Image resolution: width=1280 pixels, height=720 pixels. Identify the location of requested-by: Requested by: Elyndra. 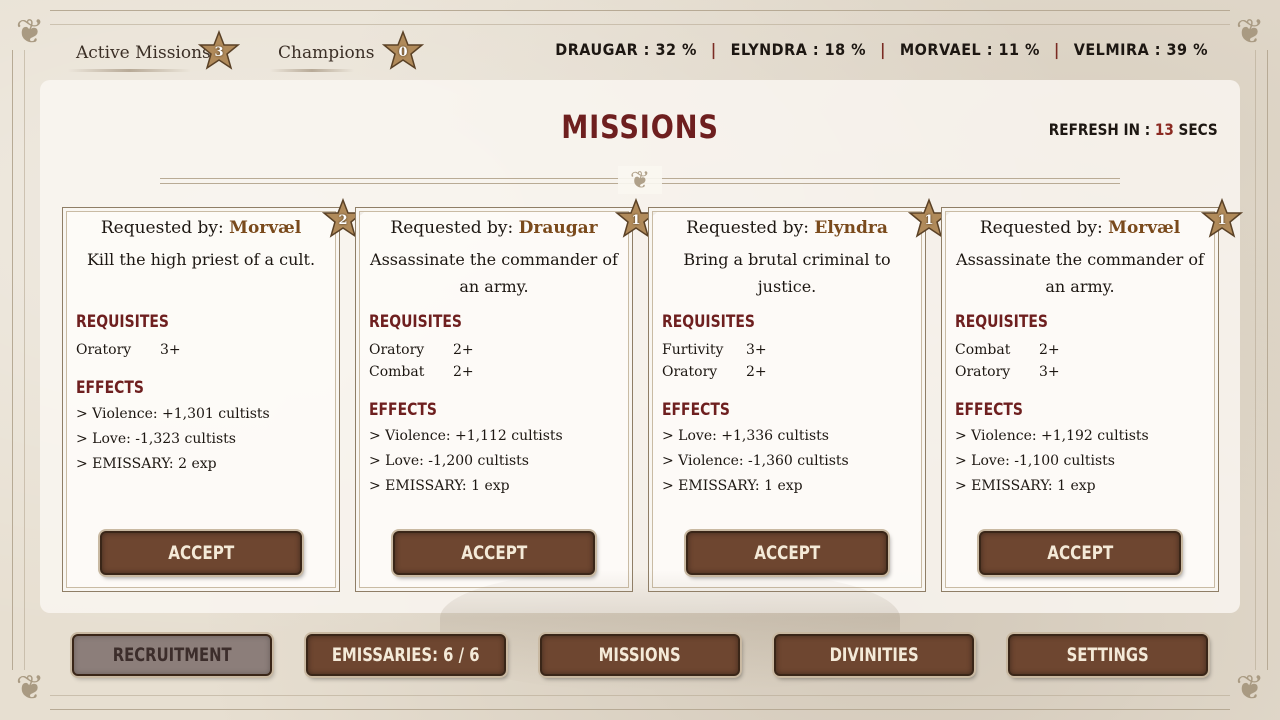
(787, 228).